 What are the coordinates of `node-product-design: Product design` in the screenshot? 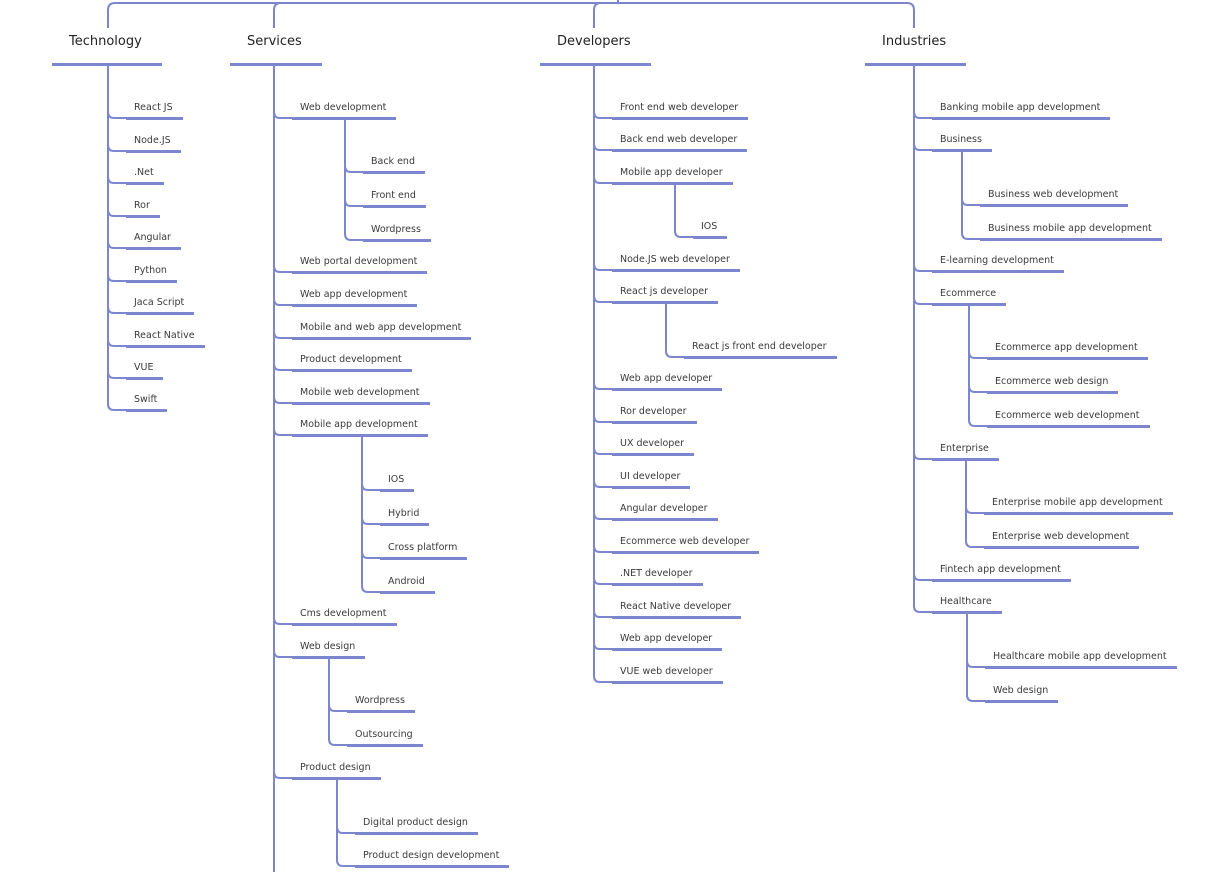 It's located at (336, 770).